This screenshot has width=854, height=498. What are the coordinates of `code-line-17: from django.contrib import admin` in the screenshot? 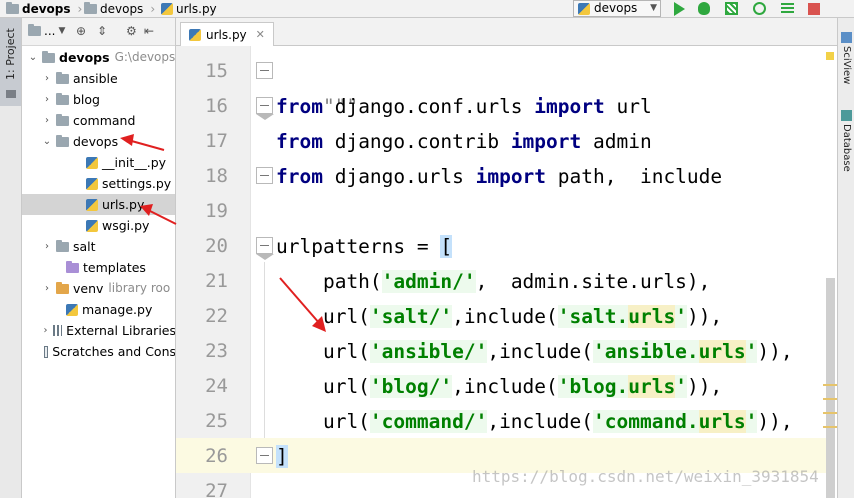 It's located at (464, 141).